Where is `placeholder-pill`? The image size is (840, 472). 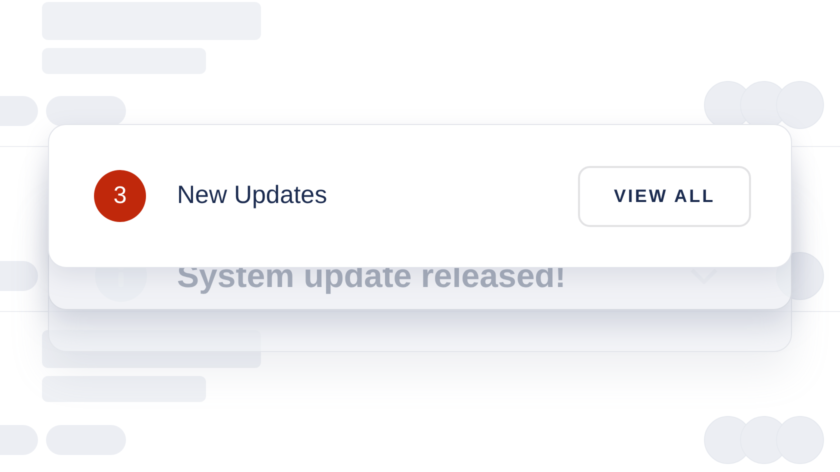 placeholder-pill is located at coordinates (19, 276).